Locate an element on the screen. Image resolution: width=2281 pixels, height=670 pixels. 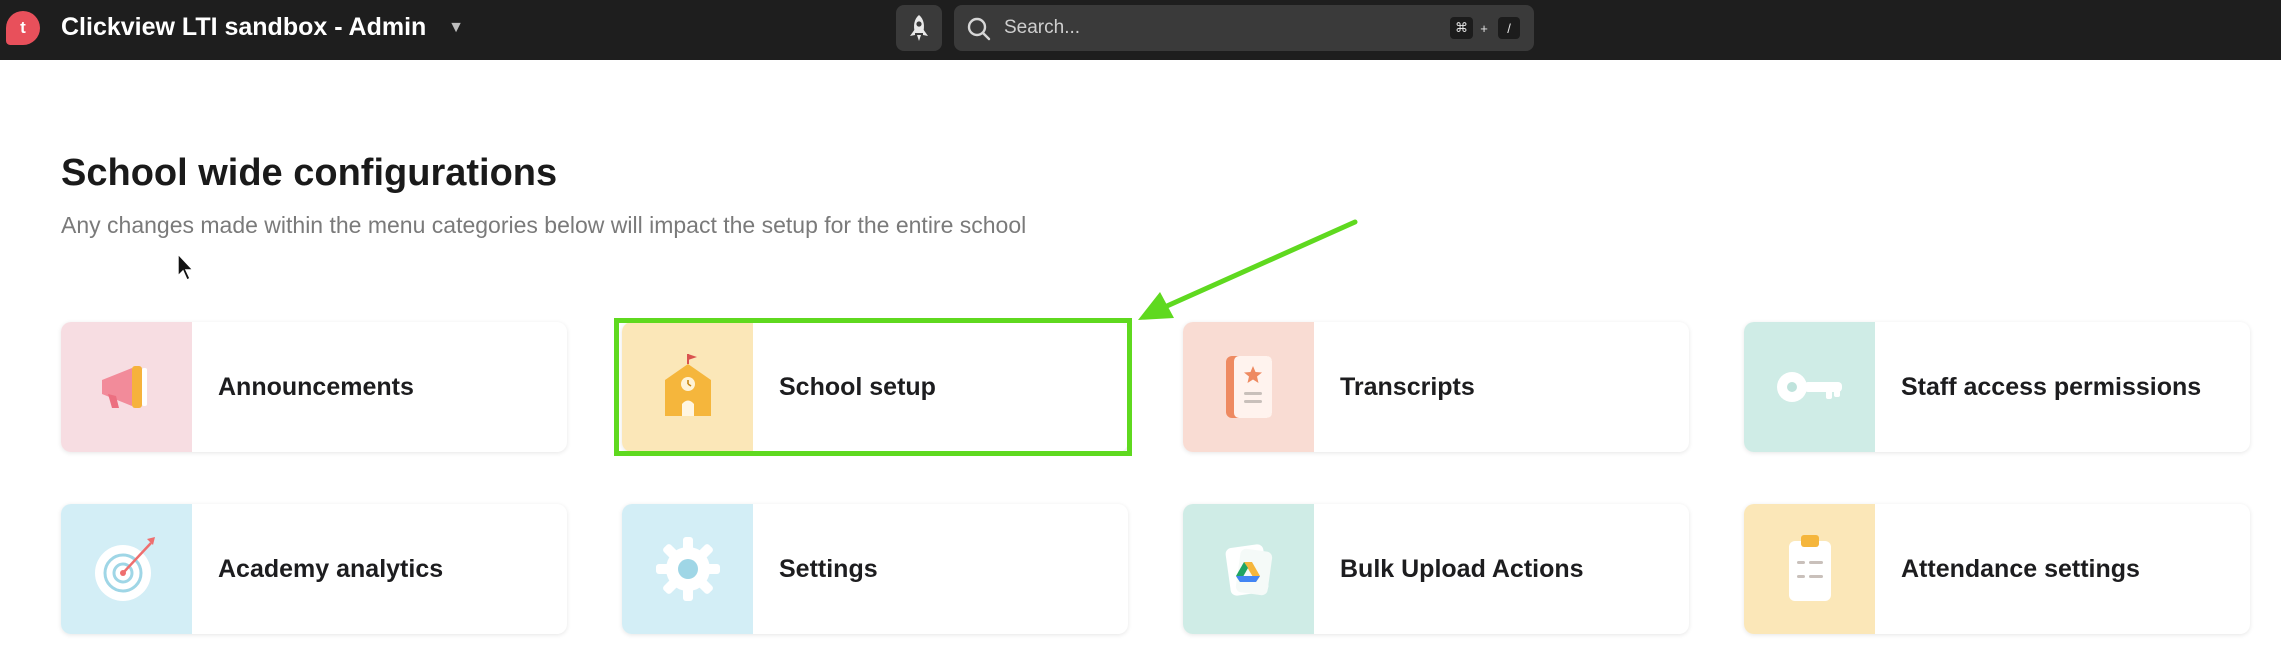
card-label: School setup is located at coordinates (857, 386).